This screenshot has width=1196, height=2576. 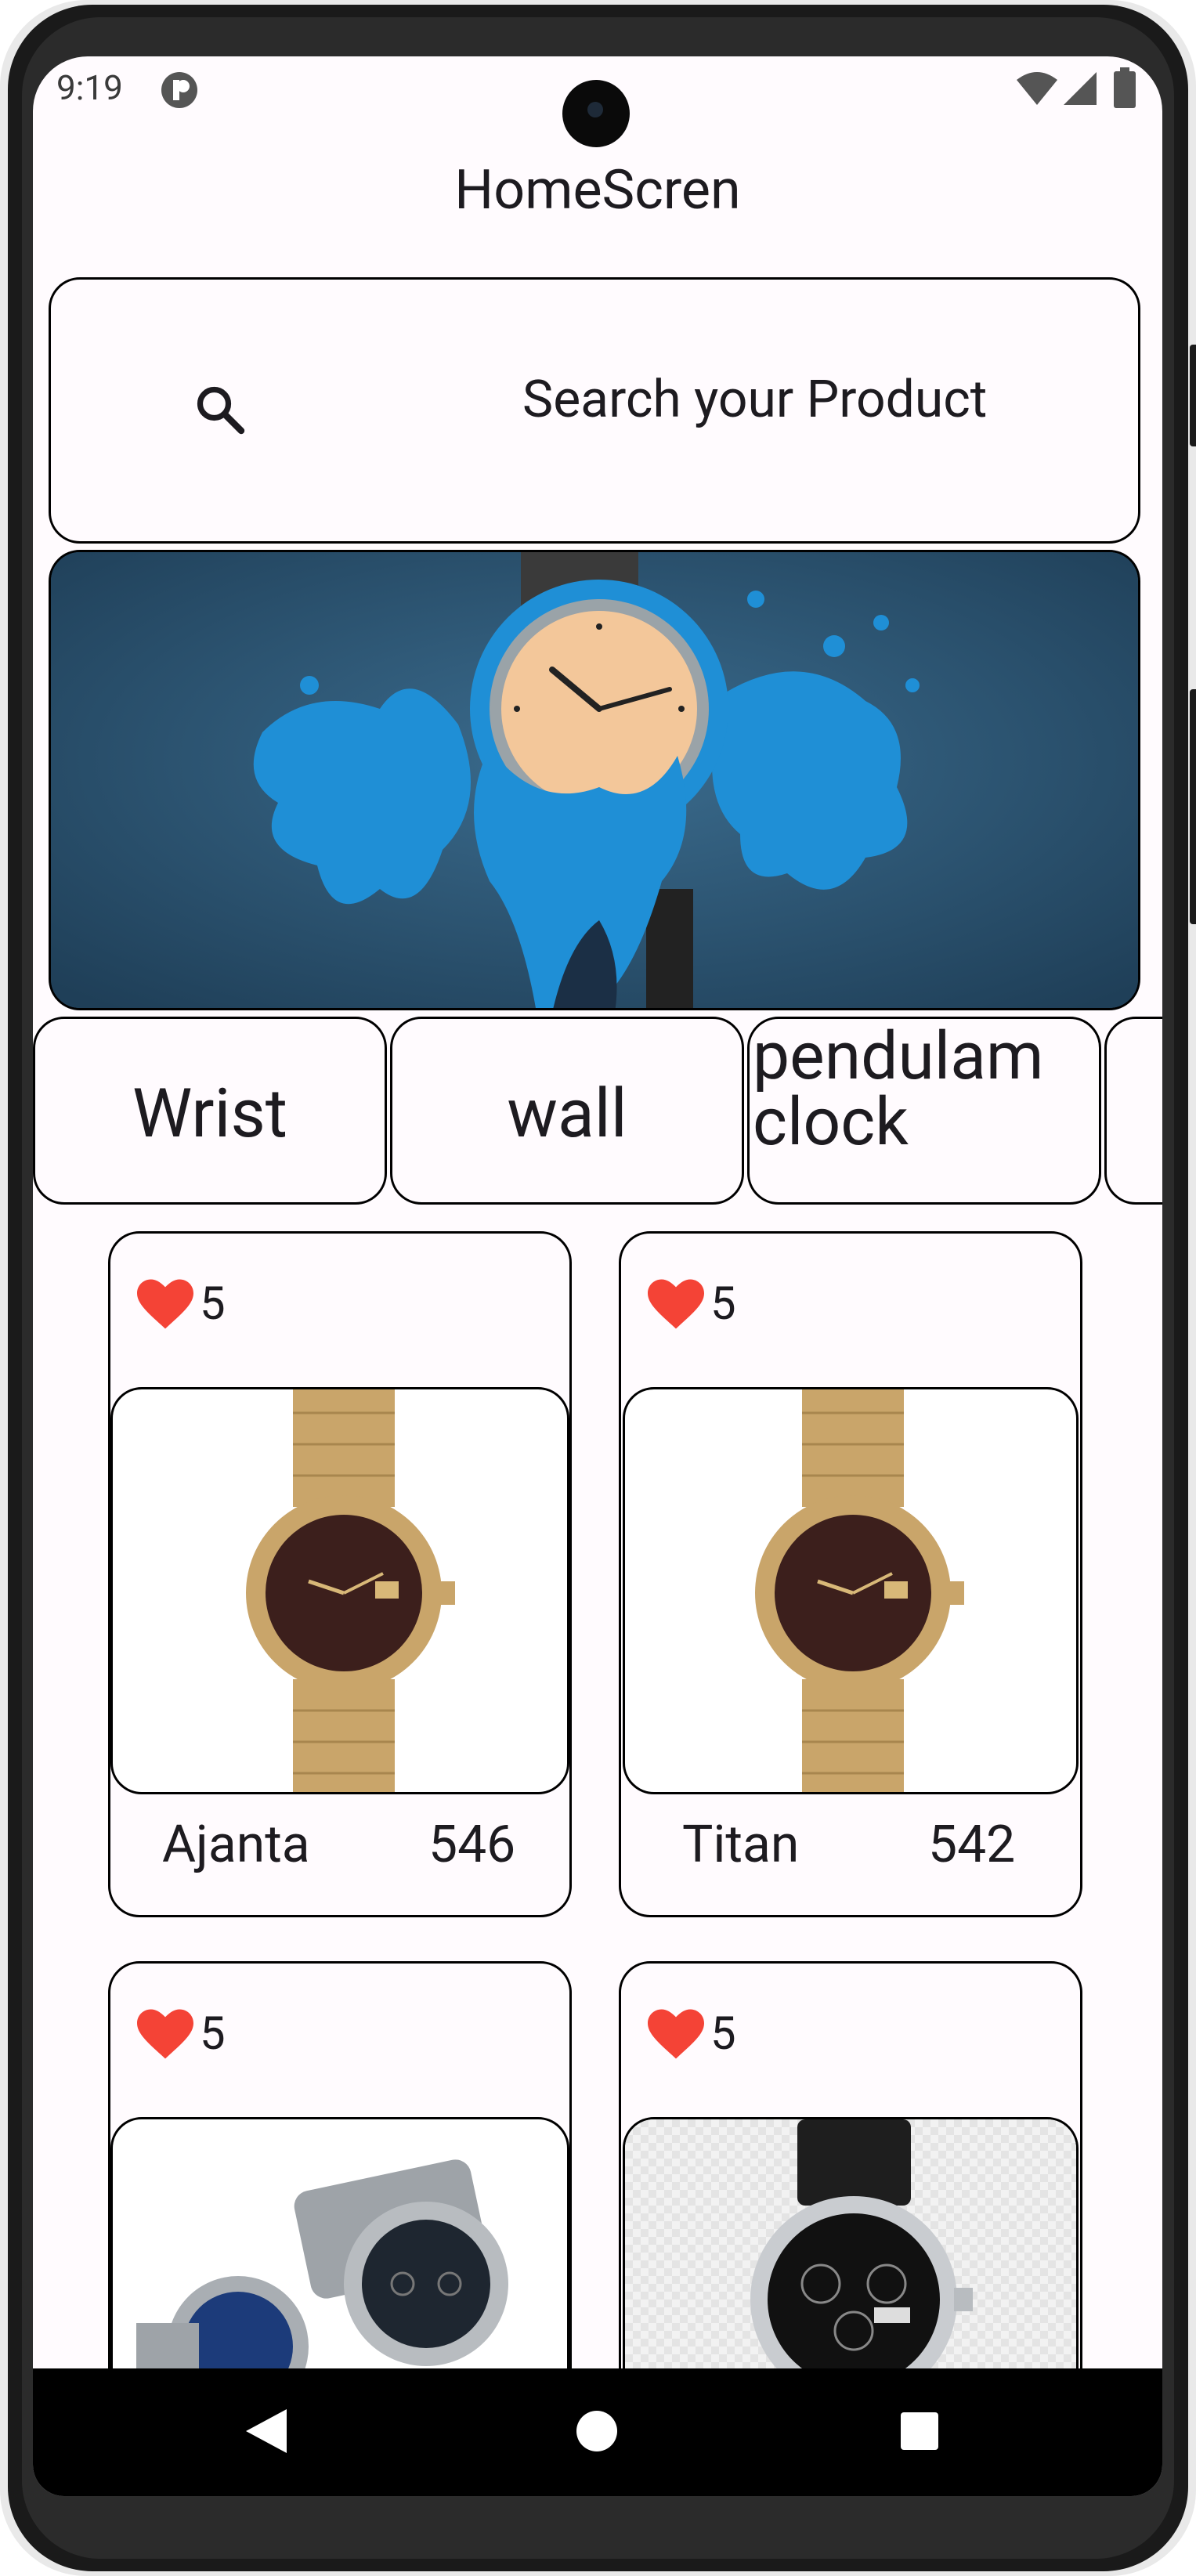 I want to click on home-icon, so click(x=596, y=2431).